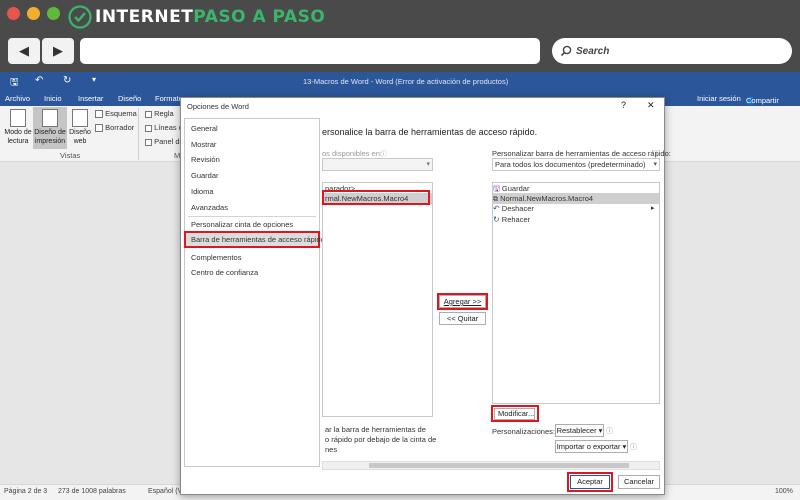  I want to click on save-quick-icon: 🖫, so click(14, 83).